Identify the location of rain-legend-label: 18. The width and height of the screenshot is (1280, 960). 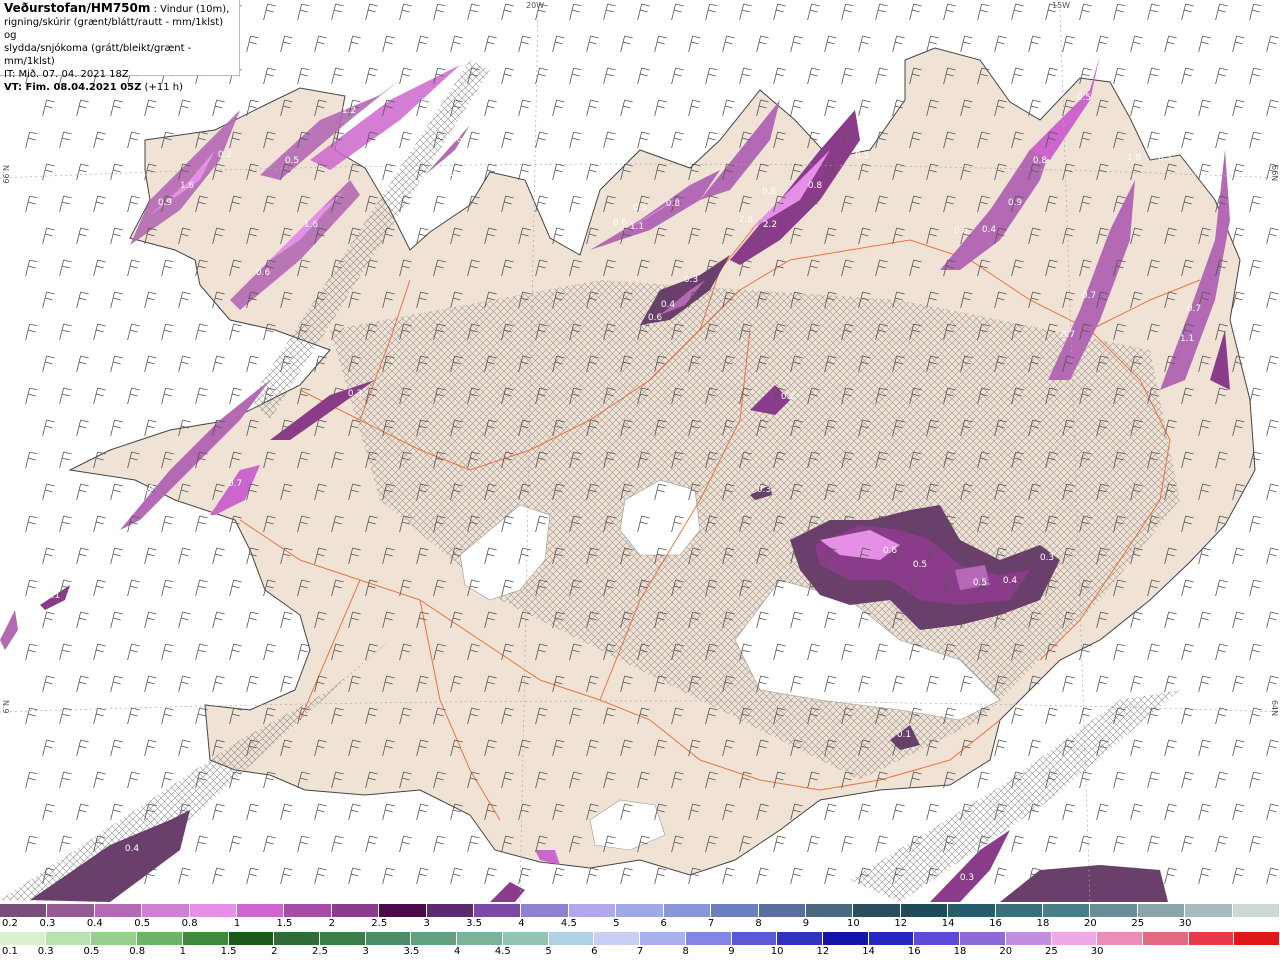
(960, 951).